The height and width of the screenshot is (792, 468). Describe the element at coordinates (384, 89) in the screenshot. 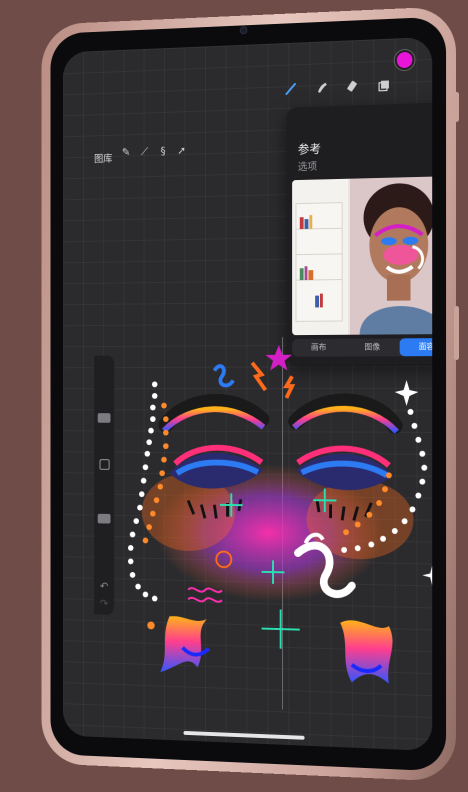

I see `layers-icon` at that location.